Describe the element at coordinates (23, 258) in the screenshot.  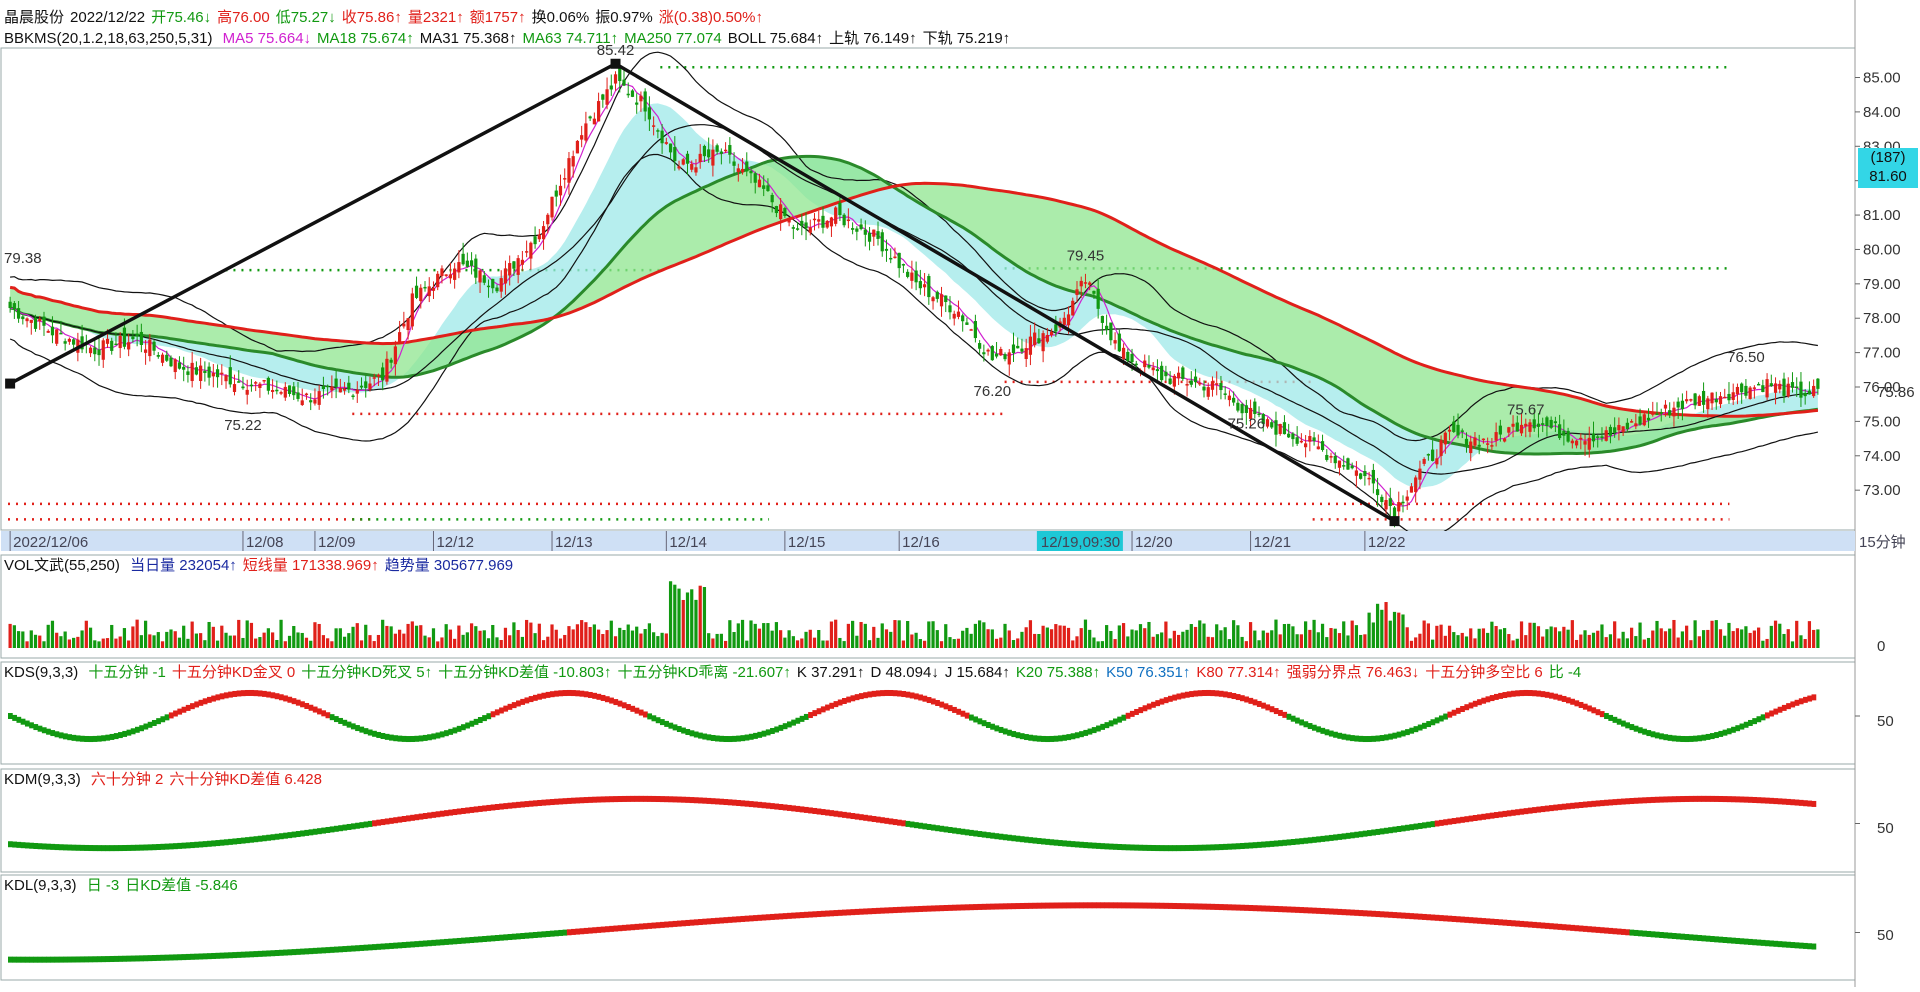
I see `peak-label: 79.38` at that location.